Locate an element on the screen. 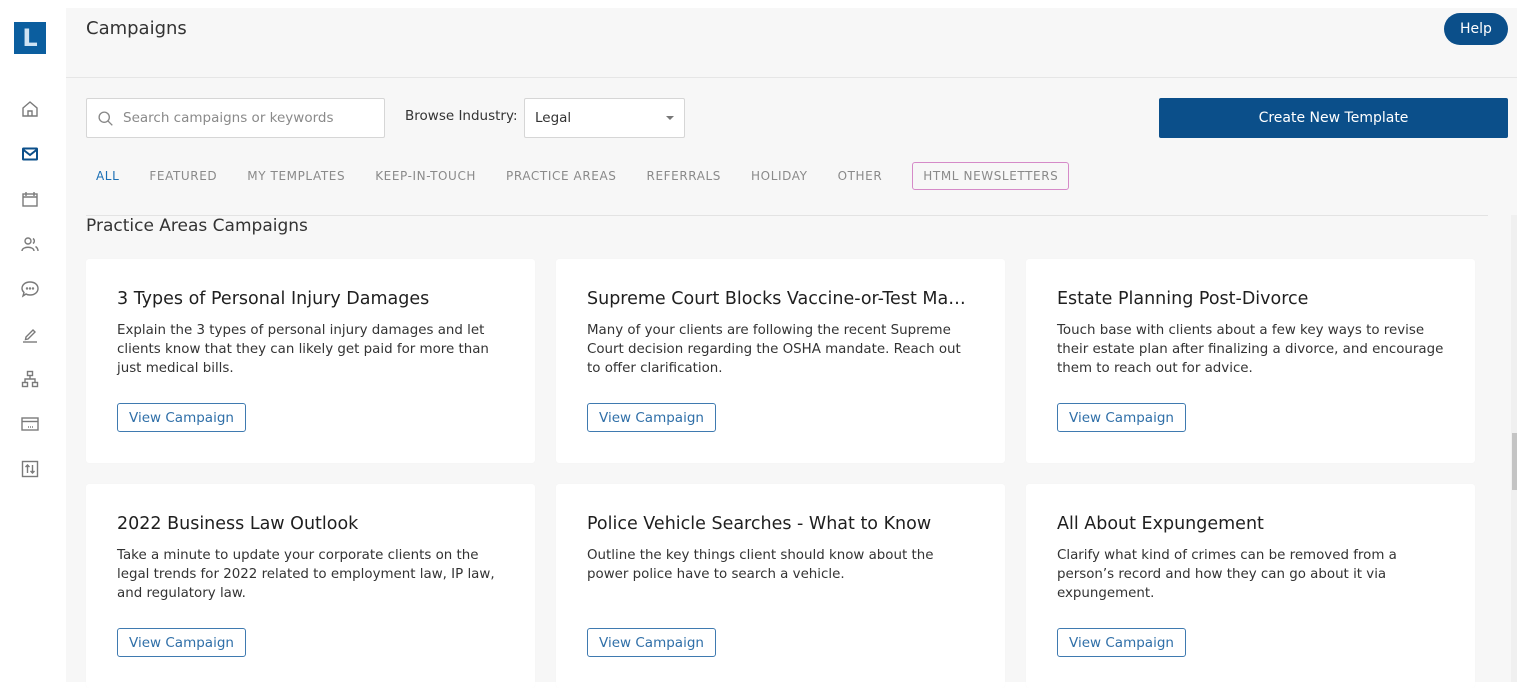  campaign-title: 3 Types of Personal Injury Damages is located at coordinates (273, 299).